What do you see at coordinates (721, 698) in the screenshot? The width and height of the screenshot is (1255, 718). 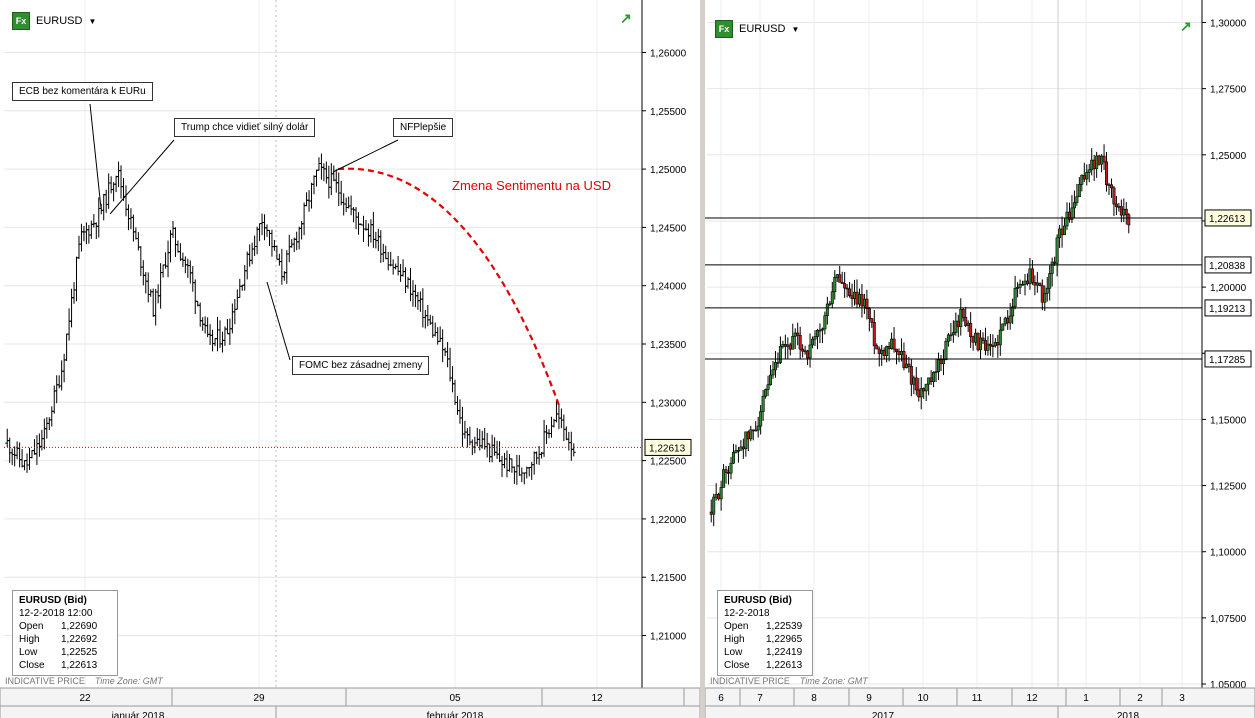 I see `x-tick-label: 6` at bounding box center [721, 698].